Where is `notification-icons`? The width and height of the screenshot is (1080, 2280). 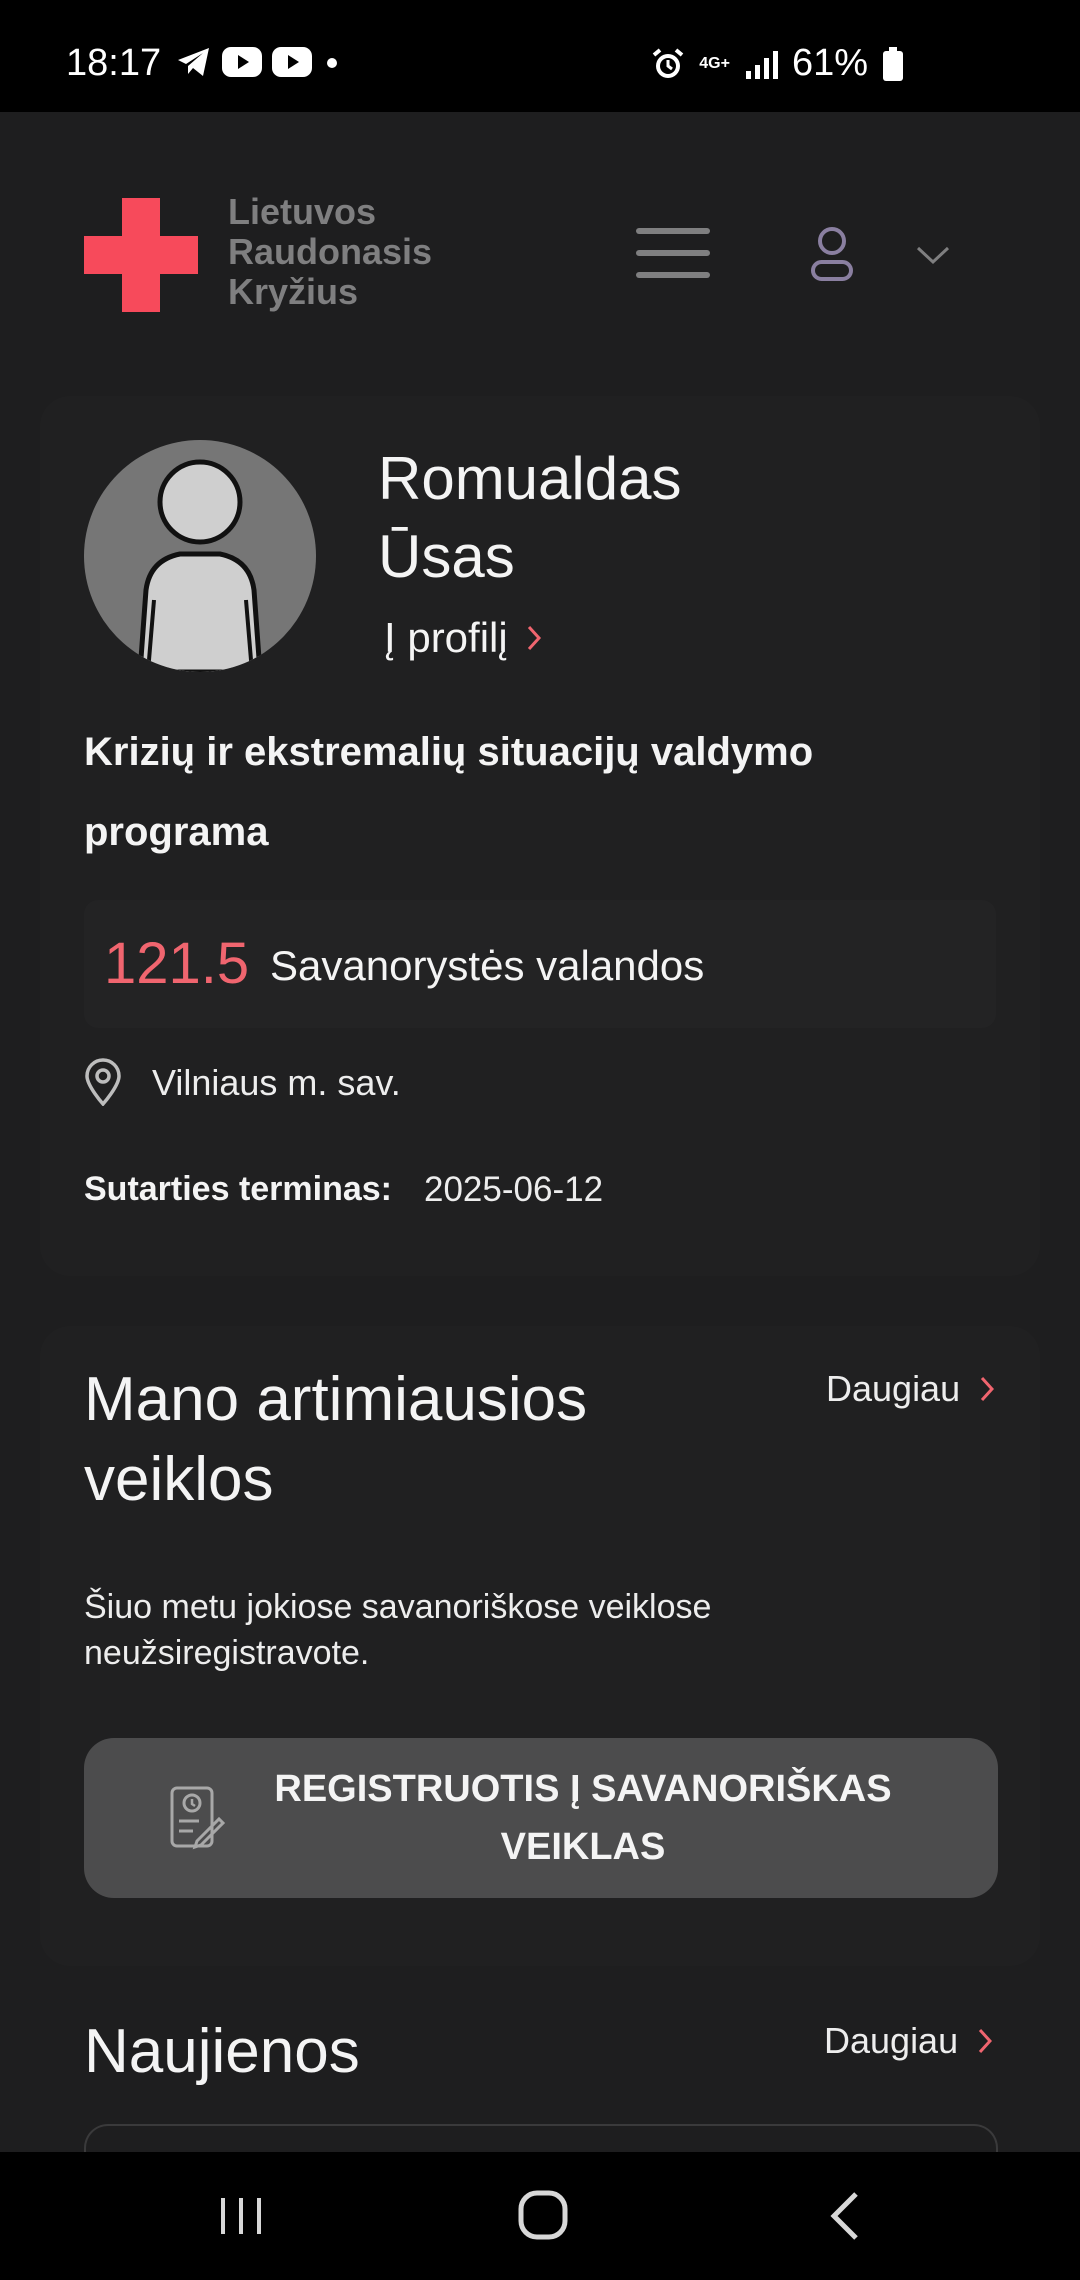
notification-icons is located at coordinates (259, 62).